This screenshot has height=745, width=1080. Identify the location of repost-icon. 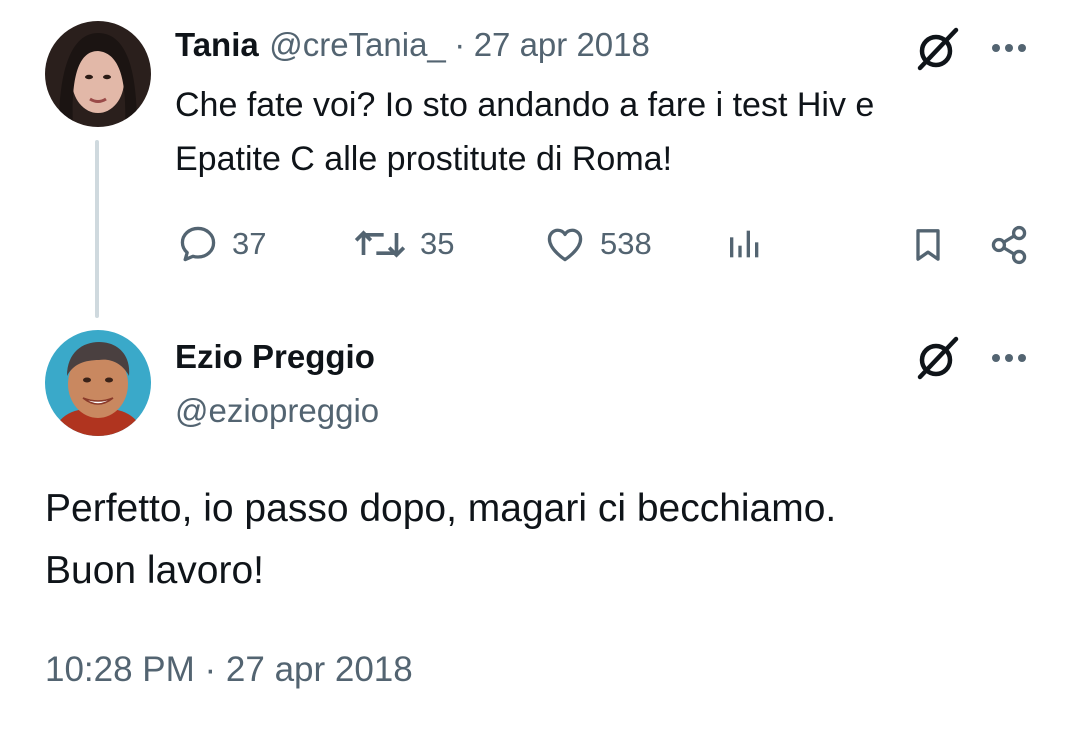
(380, 244).